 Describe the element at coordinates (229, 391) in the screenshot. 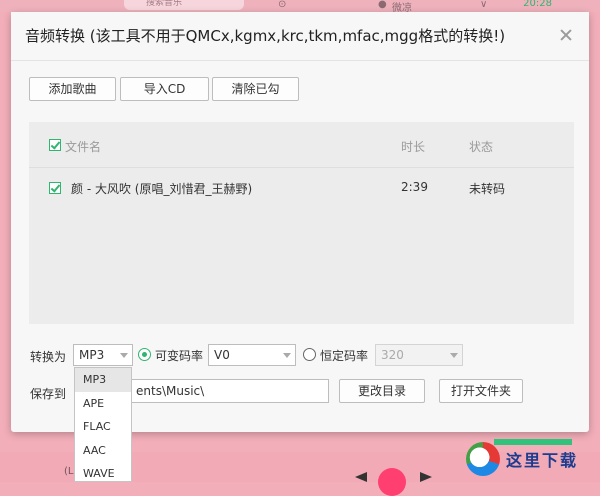

I see `save-path-input: ents\Music\` at that location.